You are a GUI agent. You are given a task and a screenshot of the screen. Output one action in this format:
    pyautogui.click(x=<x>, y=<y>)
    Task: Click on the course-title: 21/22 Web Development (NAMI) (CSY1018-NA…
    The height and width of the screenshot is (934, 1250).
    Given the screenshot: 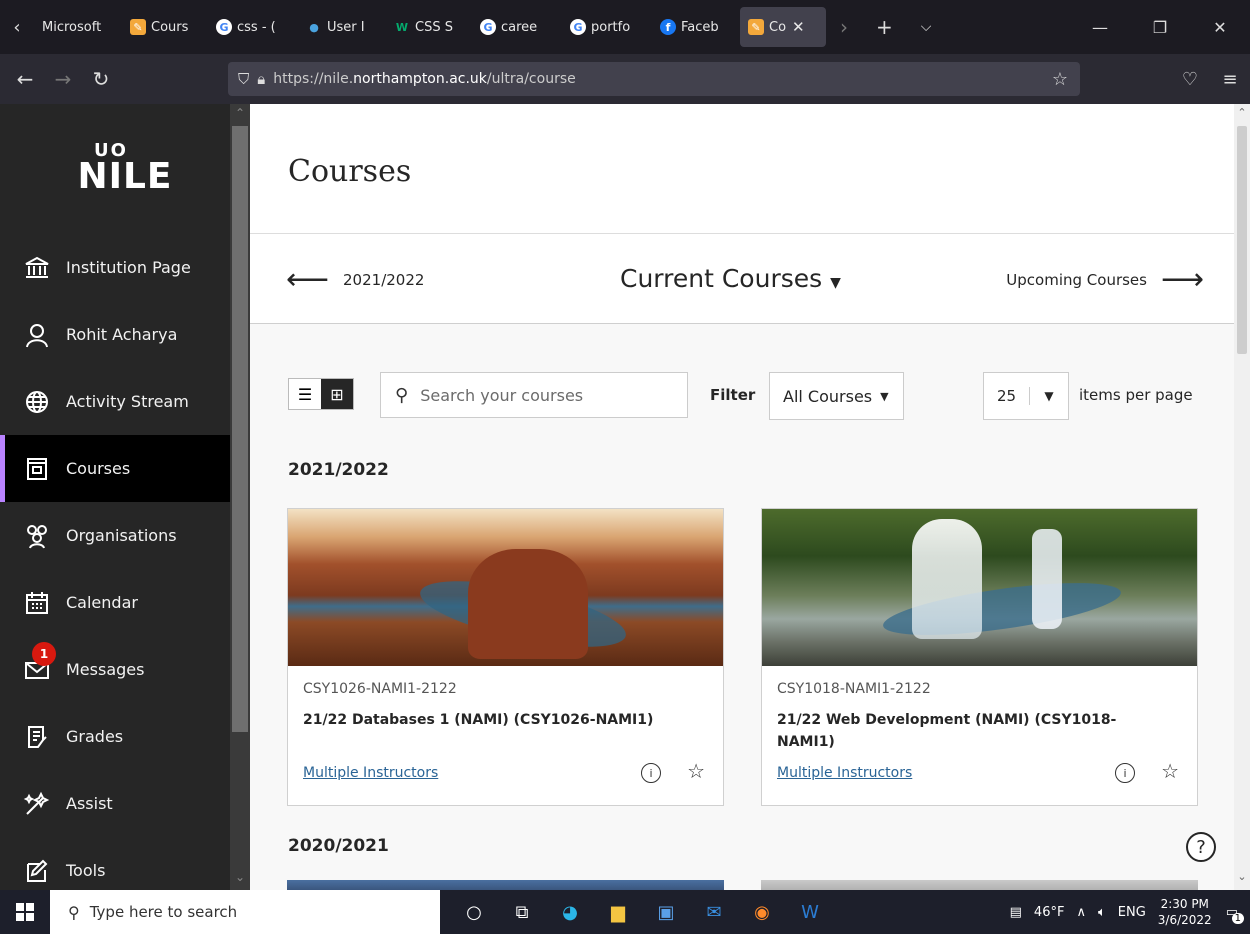 What is the action you would take?
    pyautogui.click(x=962, y=731)
    